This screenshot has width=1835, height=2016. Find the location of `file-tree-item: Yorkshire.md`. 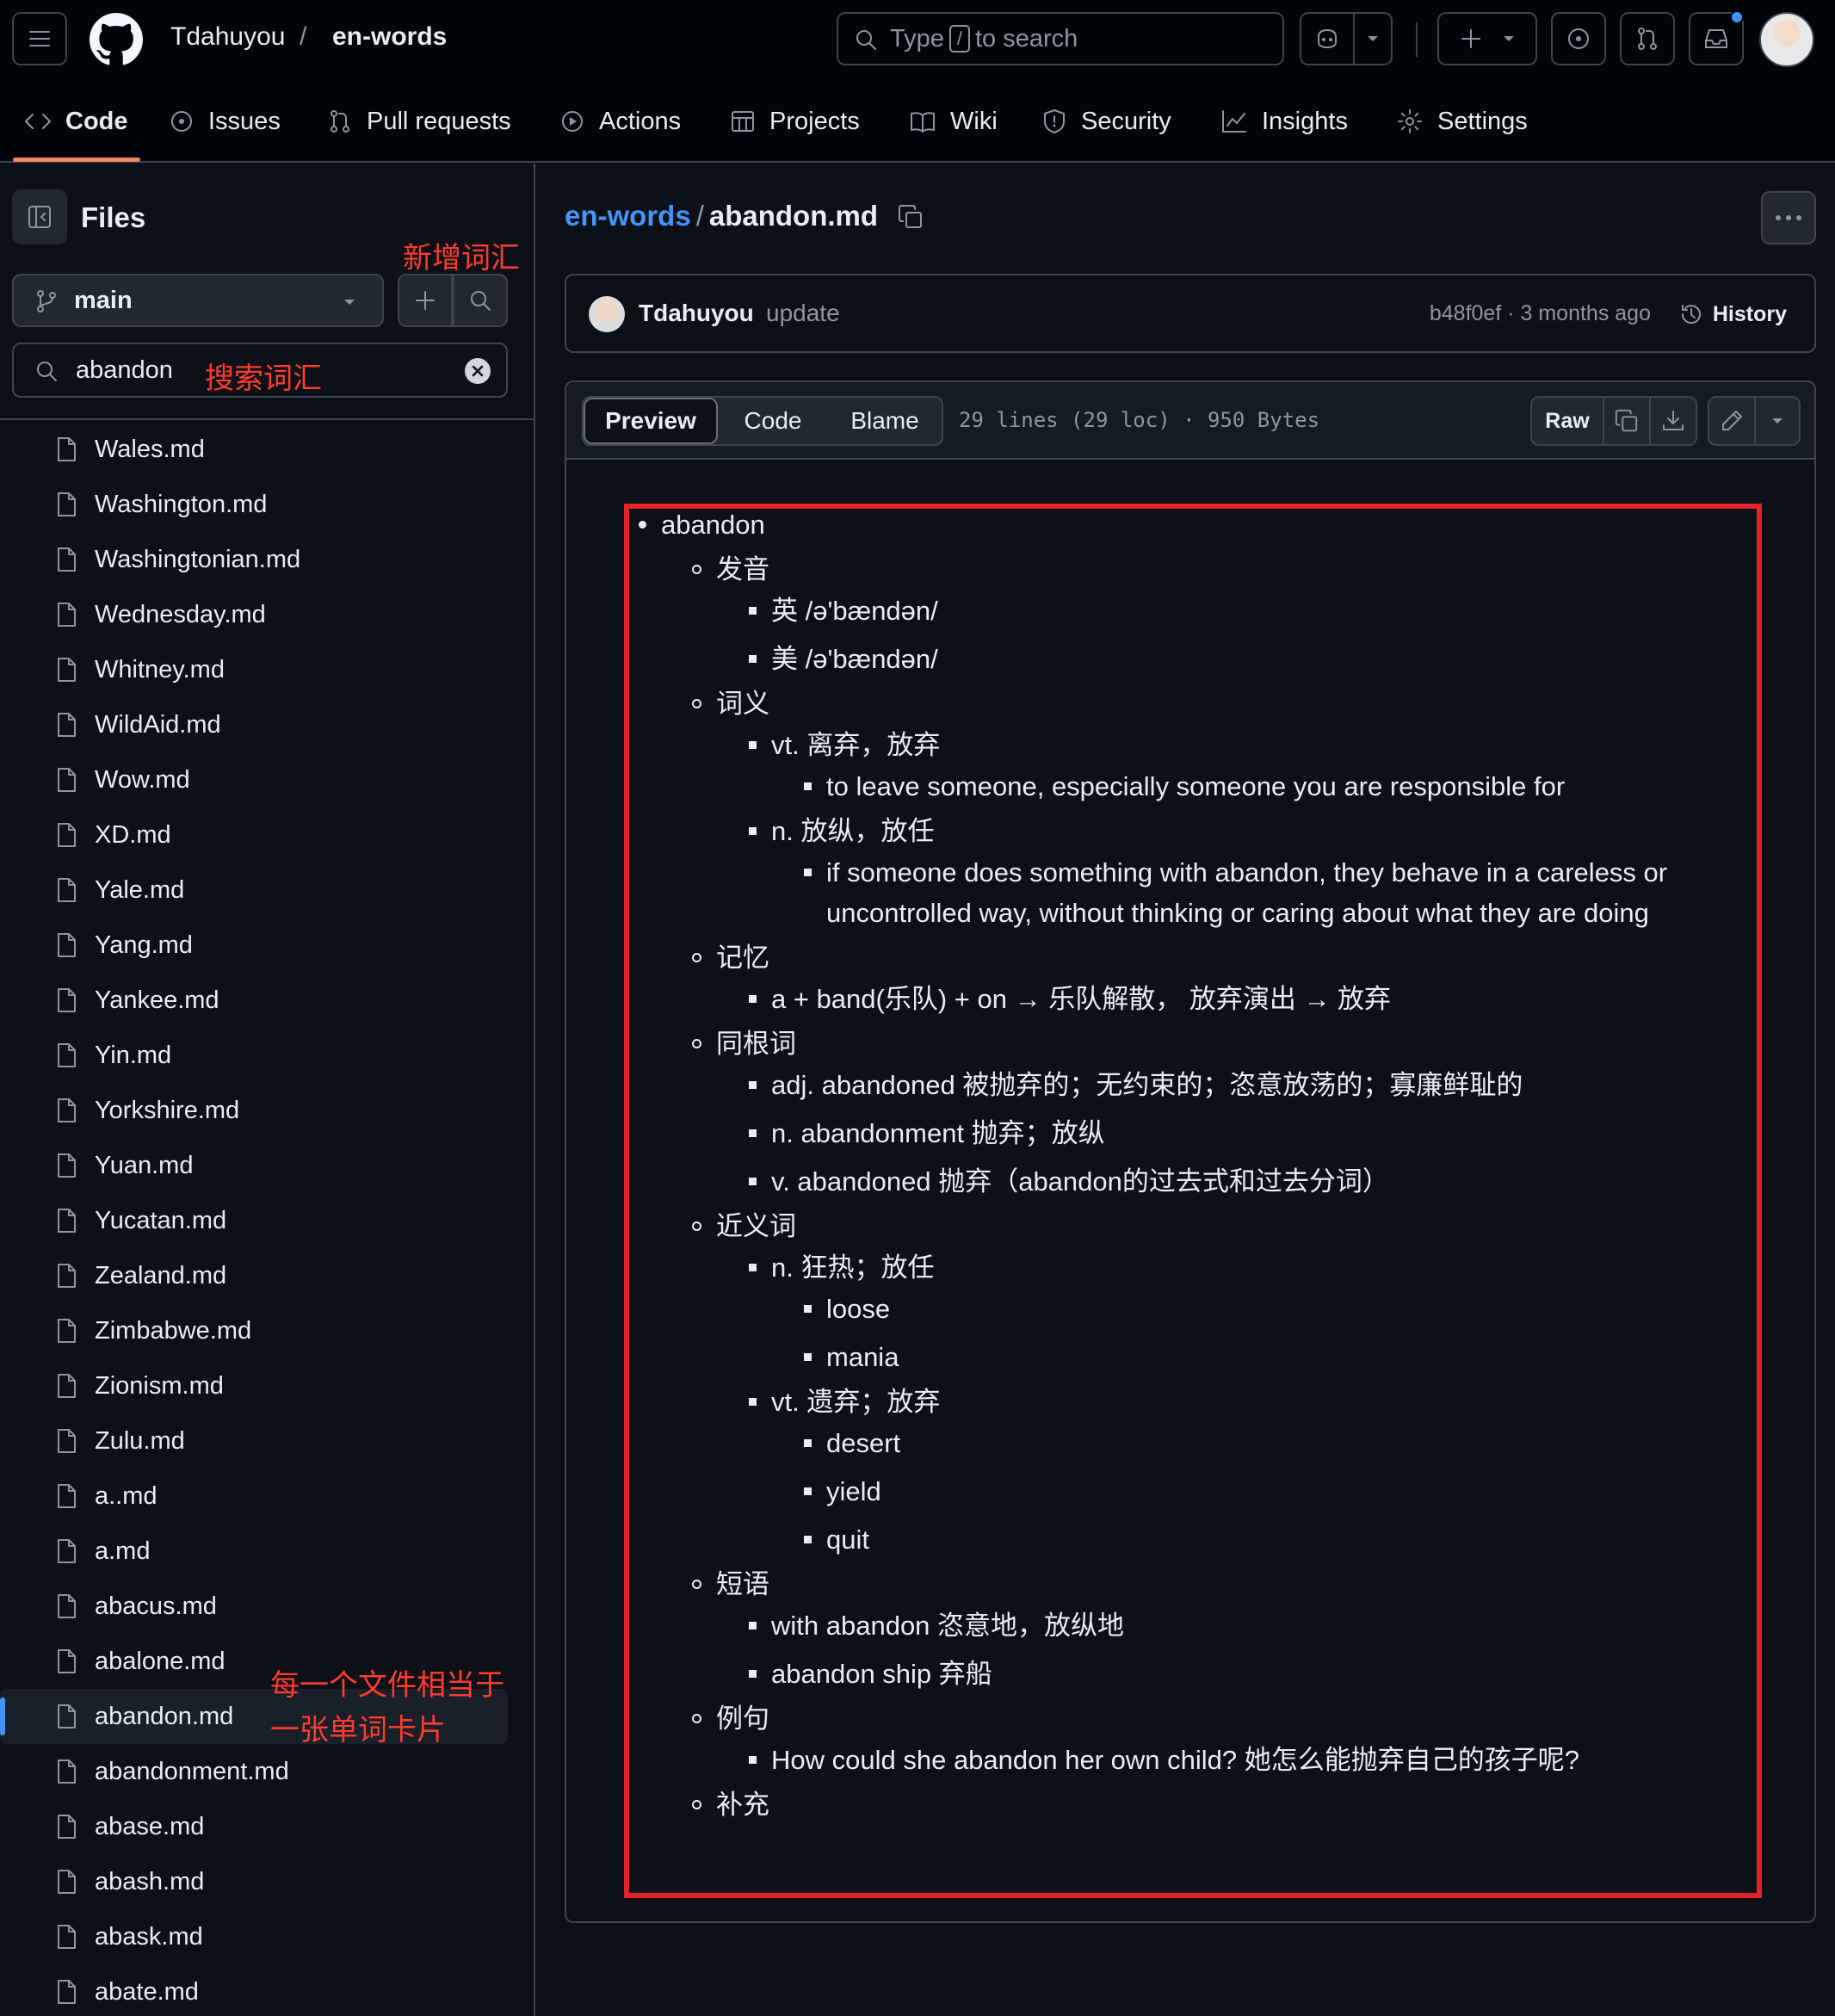

file-tree-item: Yorkshire.md is located at coordinates (267, 1110).